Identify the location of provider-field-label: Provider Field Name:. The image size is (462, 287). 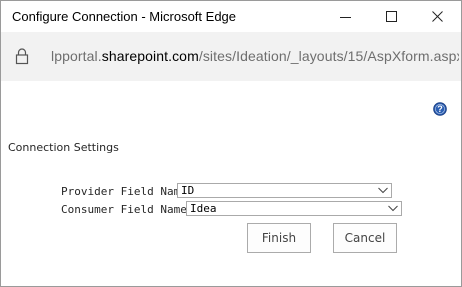
(127, 191).